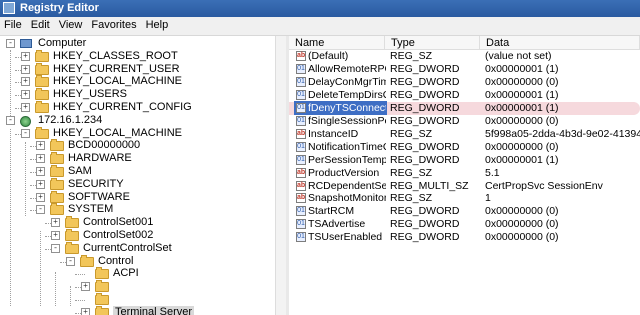 The image size is (640, 315). Describe the element at coordinates (154, 310) in the screenshot. I see `tree-node-label: Terminal Server` at that location.